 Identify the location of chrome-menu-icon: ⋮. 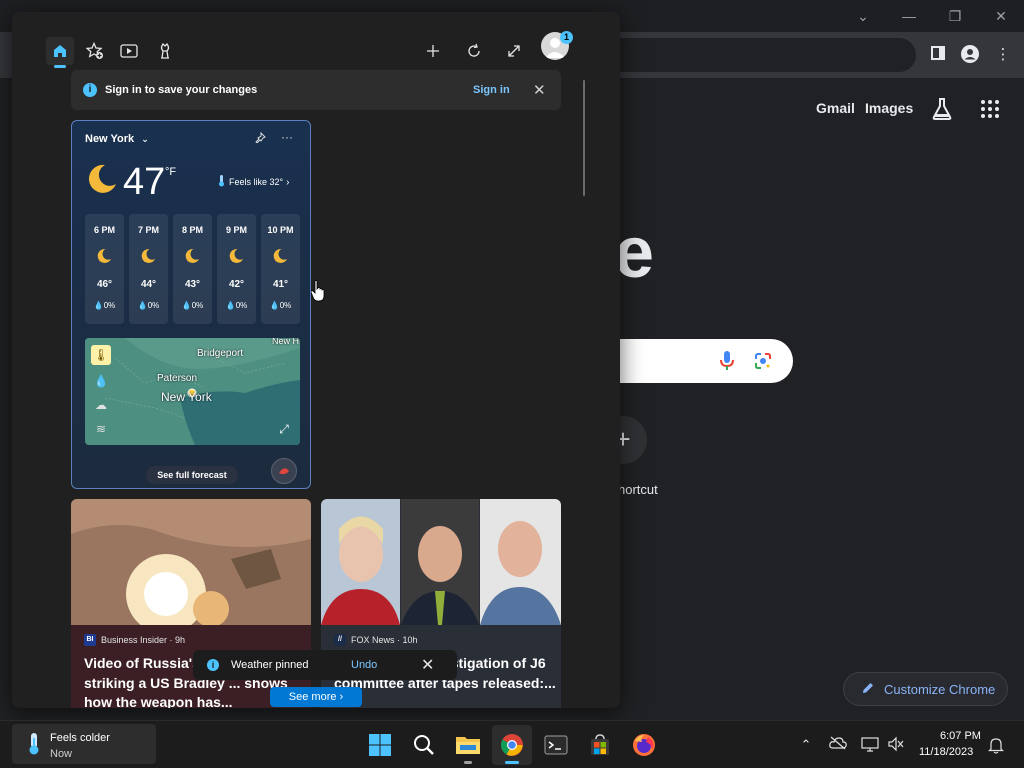
(1003, 55).